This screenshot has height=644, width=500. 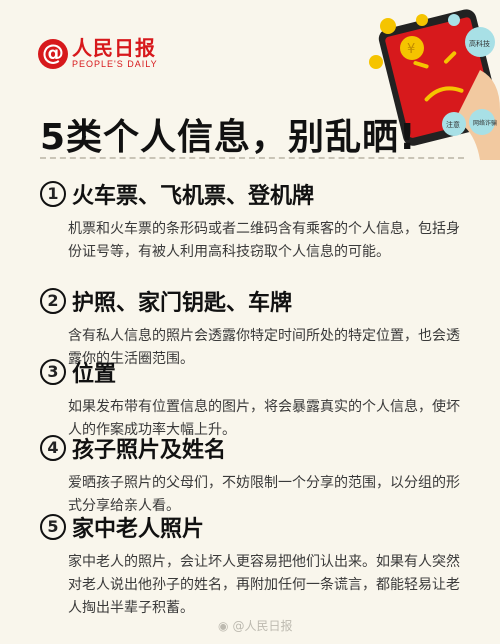 What do you see at coordinates (228, 137) in the screenshot?
I see `page-headline: 5类个人信息，别乱晒!` at bounding box center [228, 137].